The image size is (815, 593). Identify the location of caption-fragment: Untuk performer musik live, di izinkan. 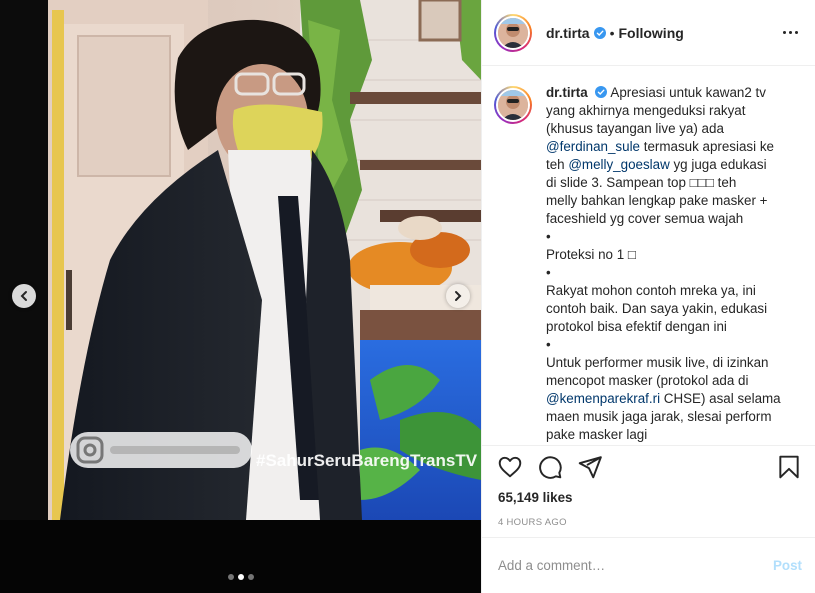
(657, 362).